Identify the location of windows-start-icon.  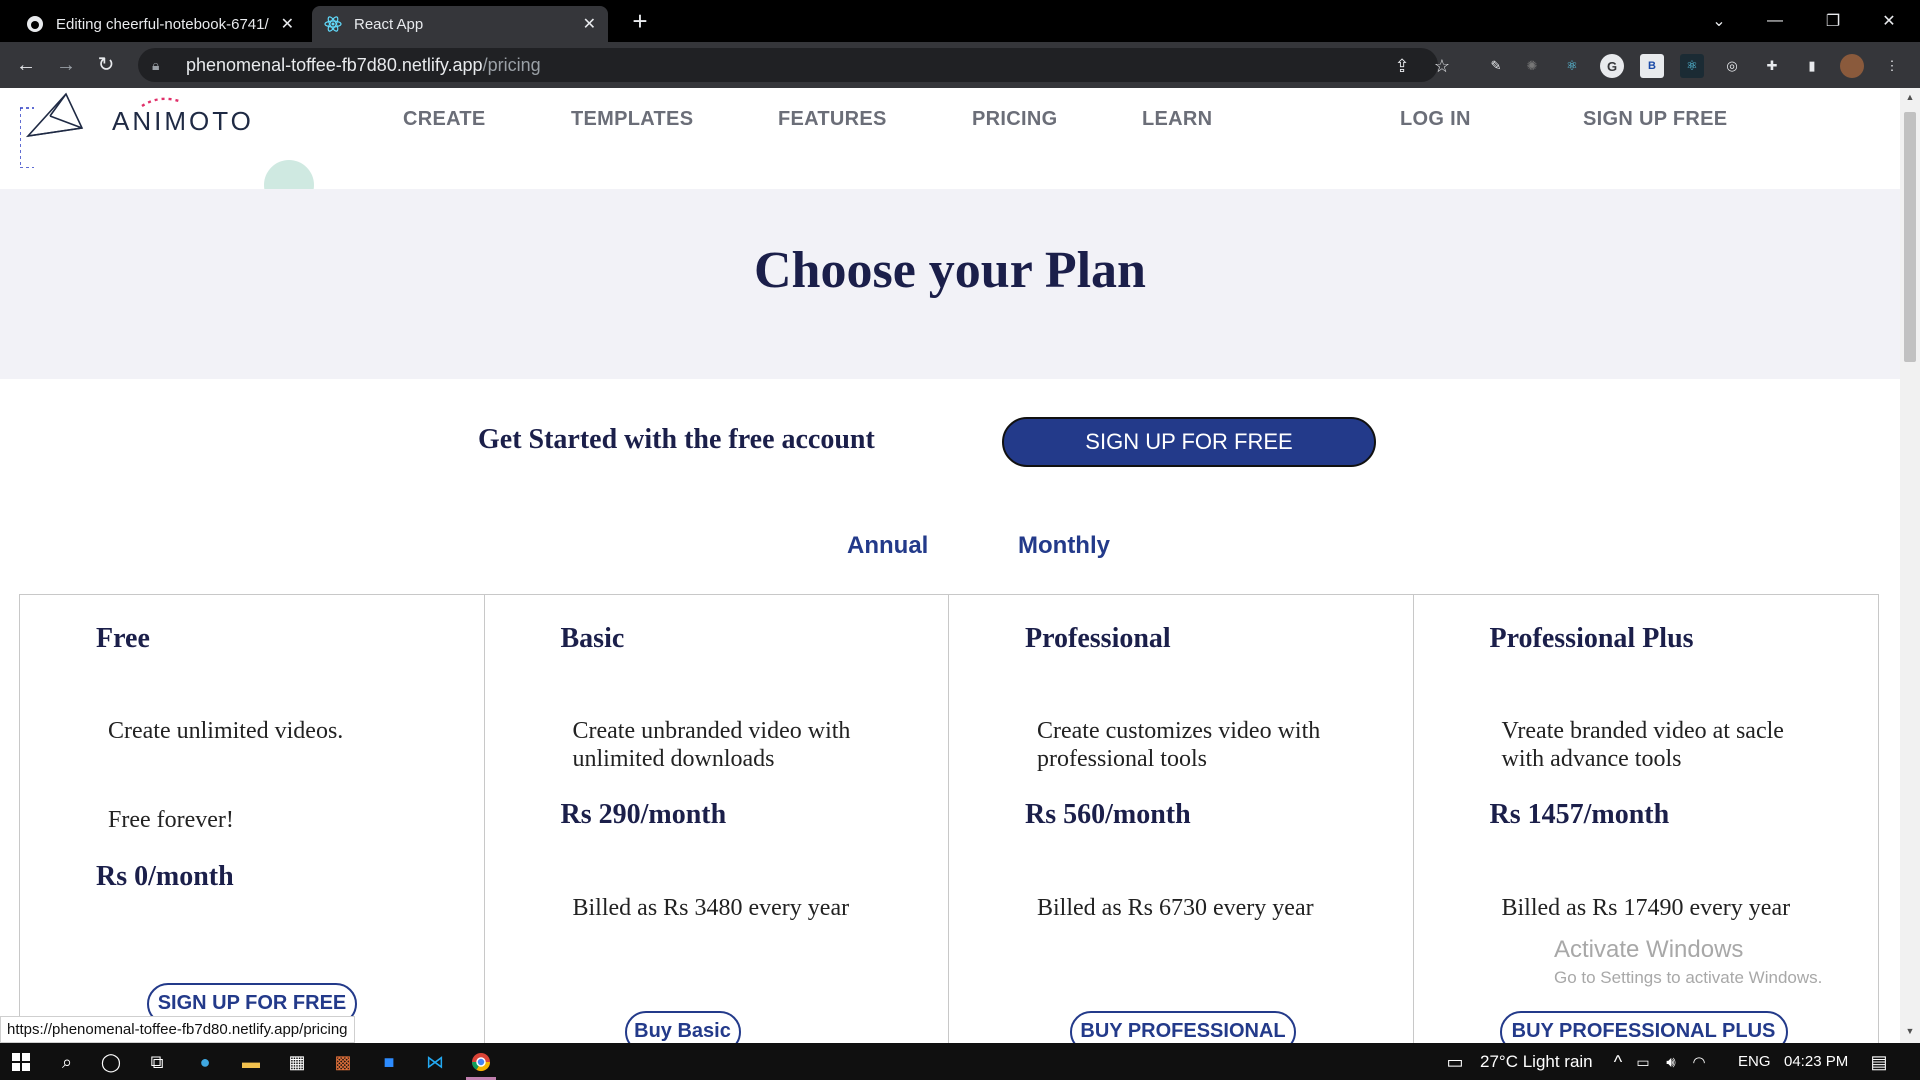
(21, 1062).